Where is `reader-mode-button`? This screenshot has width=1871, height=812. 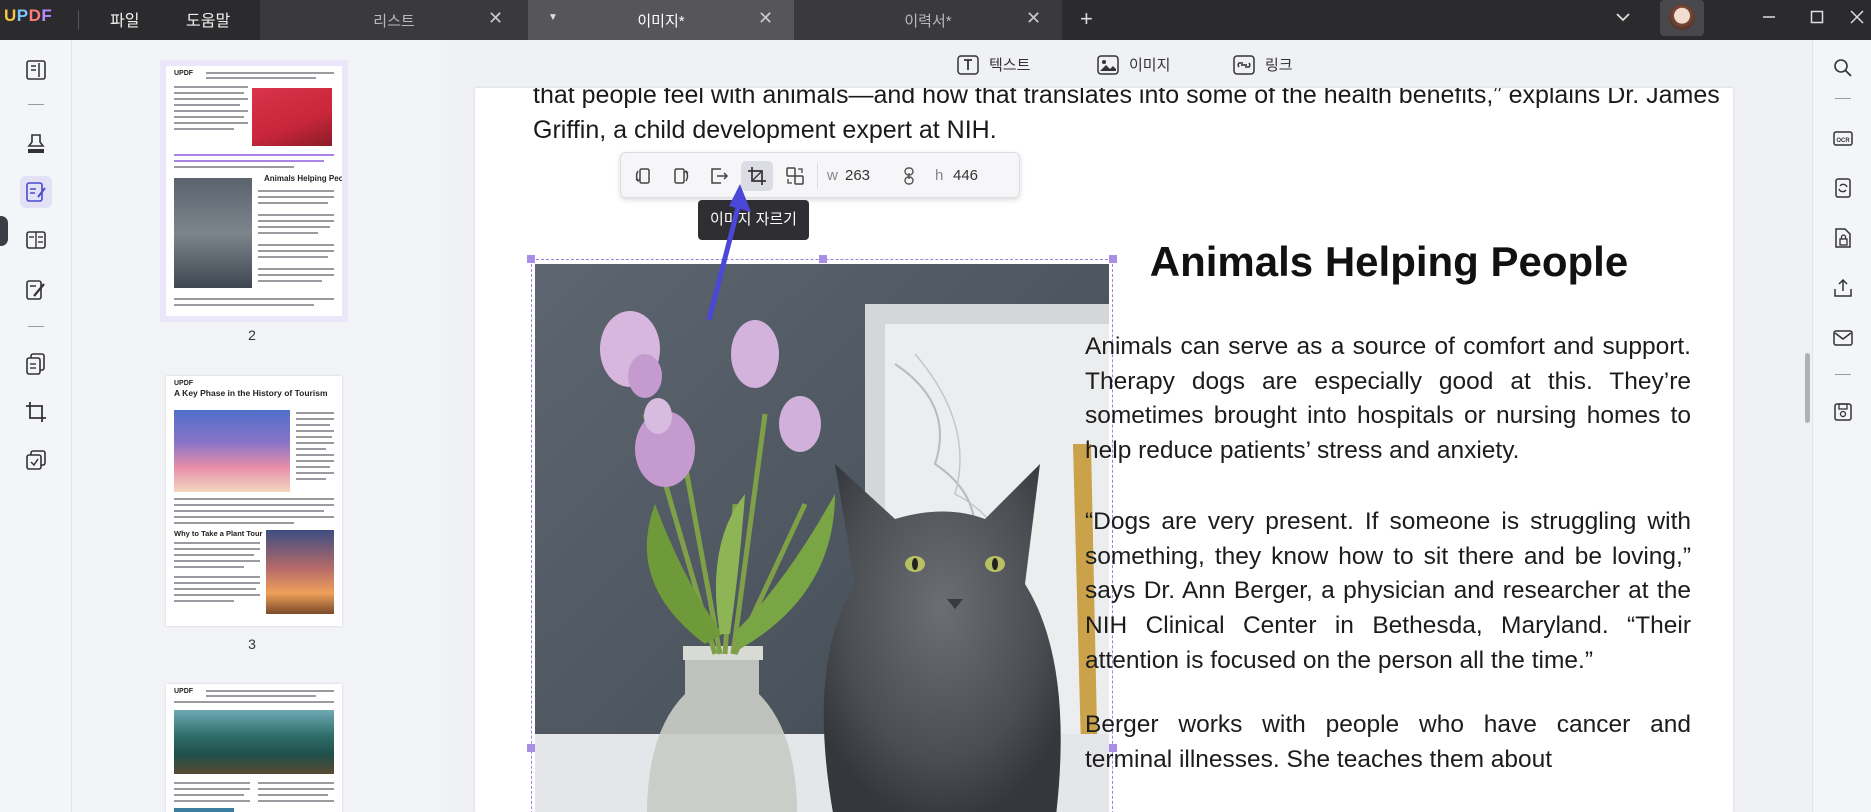 reader-mode-button is located at coordinates (36, 70).